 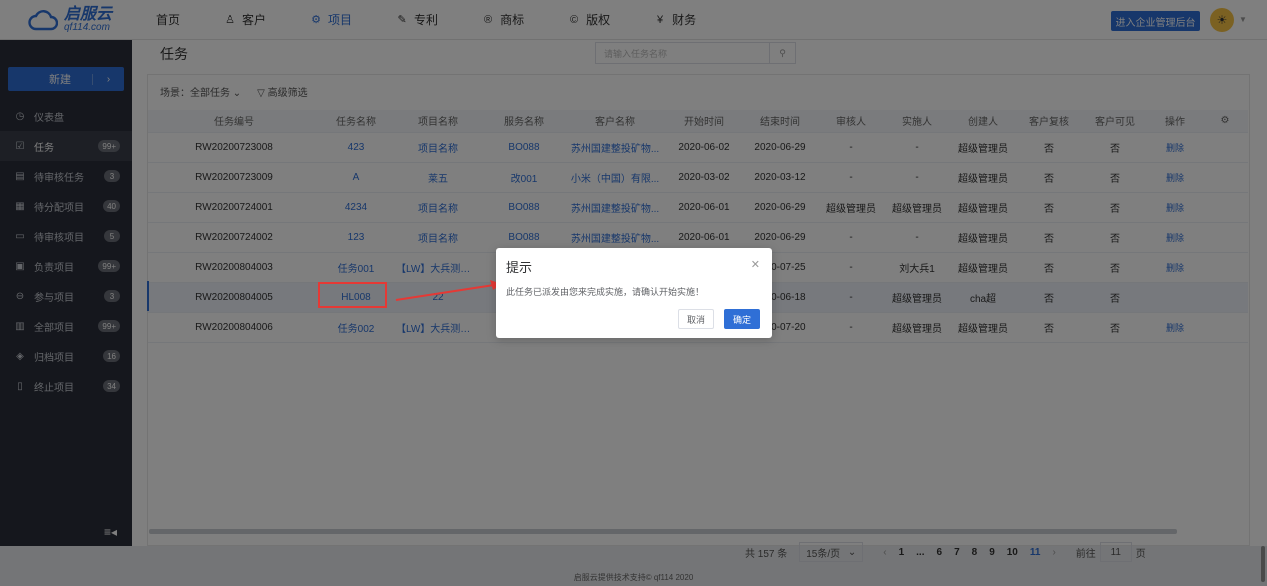 What do you see at coordinates (448, 290) in the screenshot?
I see `annotation-arrow-icon` at bounding box center [448, 290].